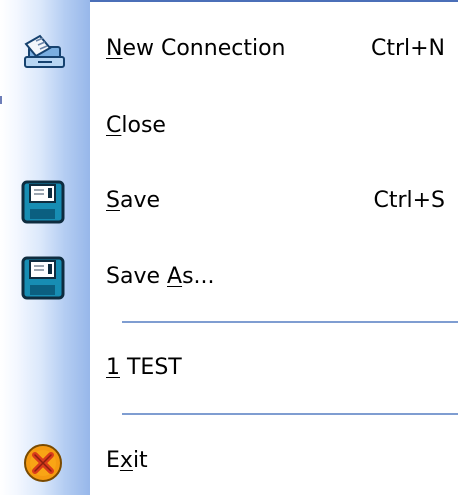 The width and height of the screenshot is (458, 495). What do you see at coordinates (43, 463) in the screenshot?
I see `exit-icon` at bounding box center [43, 463].